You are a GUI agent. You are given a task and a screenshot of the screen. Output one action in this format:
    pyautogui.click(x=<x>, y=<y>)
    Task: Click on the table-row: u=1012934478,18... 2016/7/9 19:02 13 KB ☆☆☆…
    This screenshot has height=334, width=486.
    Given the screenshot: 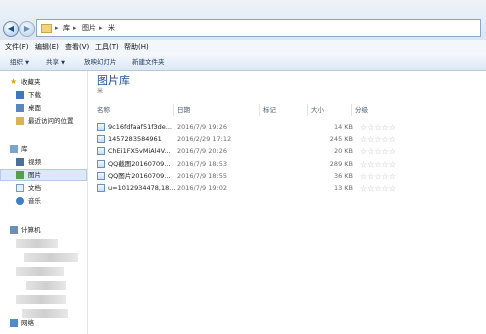 What is the action you would take?
    pyautogui.click(x=245, y=188)
    